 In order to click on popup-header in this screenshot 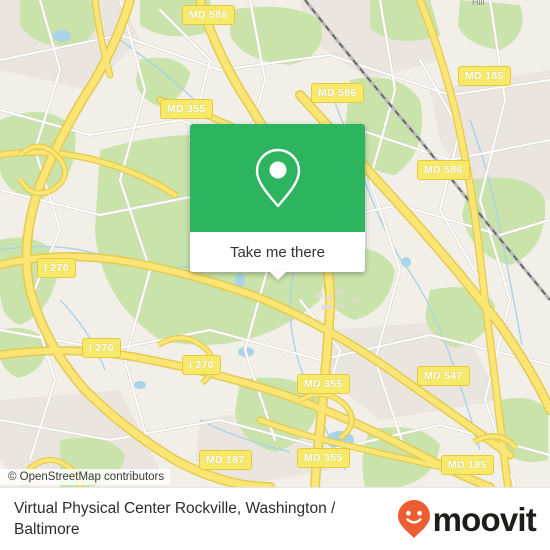, I will do `click(277, 178)`.